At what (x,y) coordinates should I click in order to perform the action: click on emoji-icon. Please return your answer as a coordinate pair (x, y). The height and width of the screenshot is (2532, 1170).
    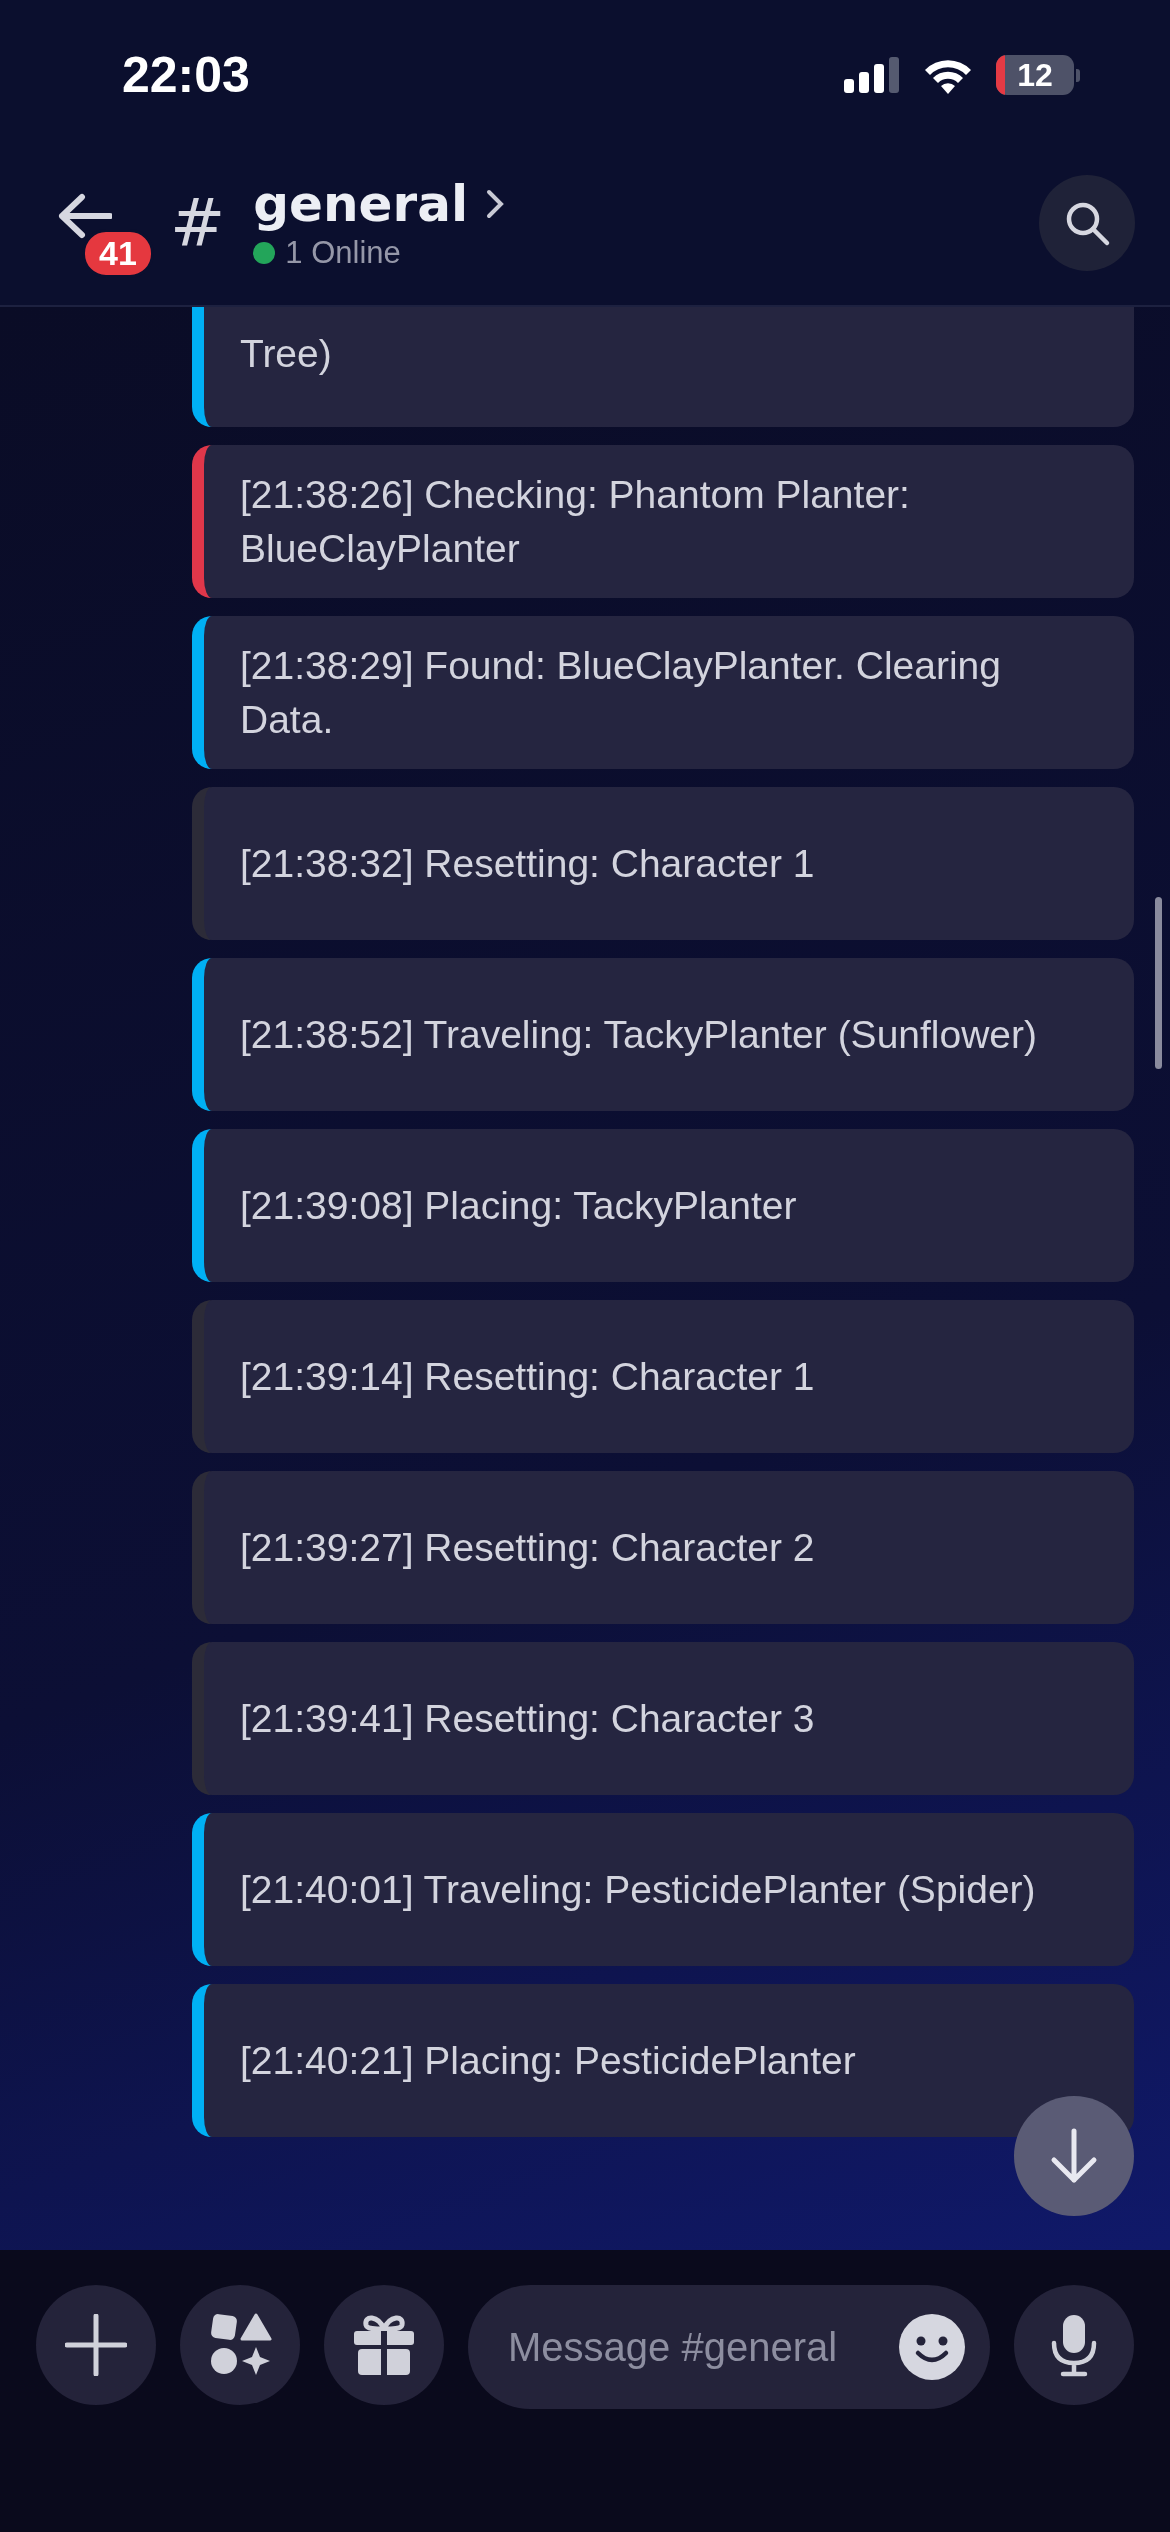
    Looking at the image, I should click on (932, 2347).